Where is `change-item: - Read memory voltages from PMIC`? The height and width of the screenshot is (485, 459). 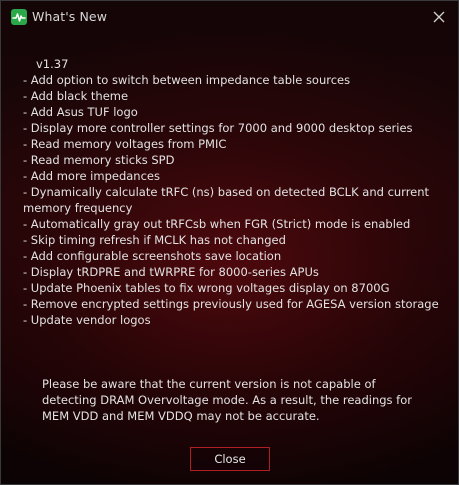 change-item: - Read memory voltages from PMIC is located at coordinates (125, 144).